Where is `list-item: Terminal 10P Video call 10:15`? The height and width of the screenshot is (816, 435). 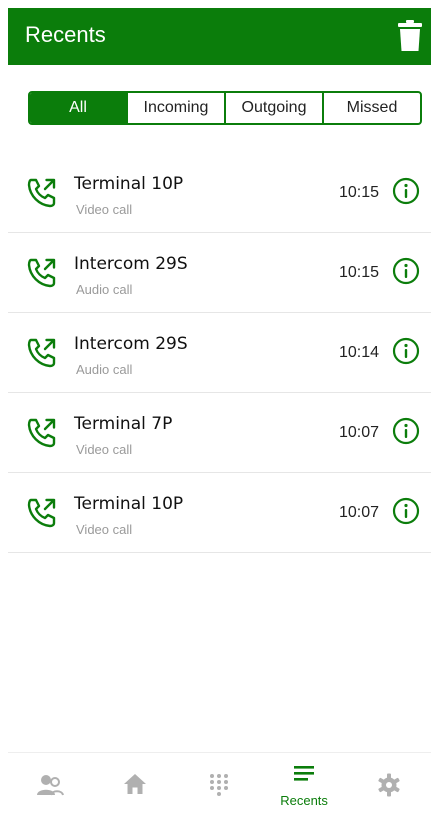
list-item: Terminal 10P Video call 10:15 is located at coordinates (219, 193).